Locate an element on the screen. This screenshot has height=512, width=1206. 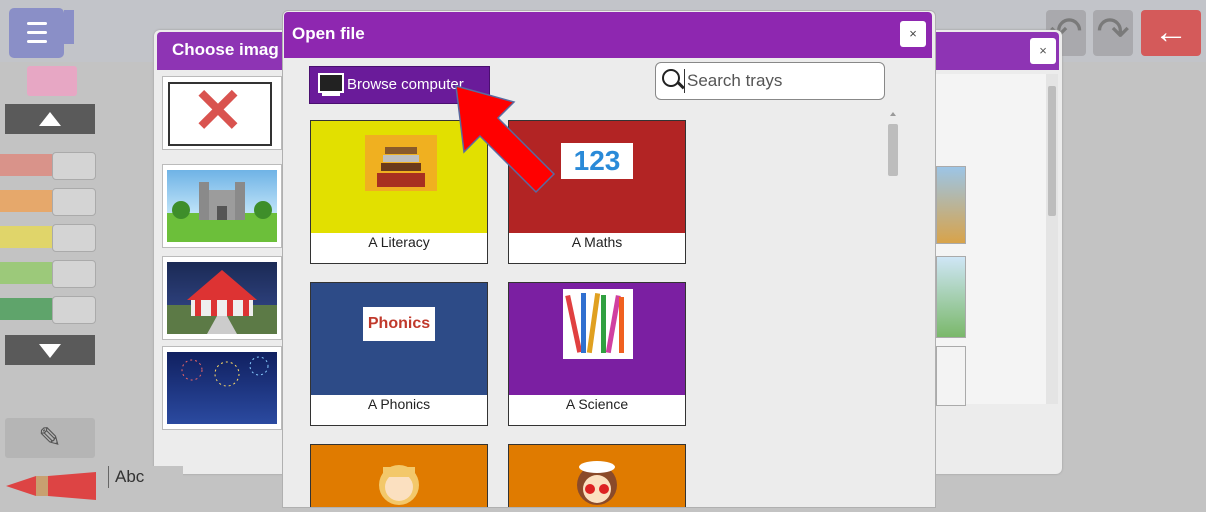
pen-red is located at coordinates (48, 165).